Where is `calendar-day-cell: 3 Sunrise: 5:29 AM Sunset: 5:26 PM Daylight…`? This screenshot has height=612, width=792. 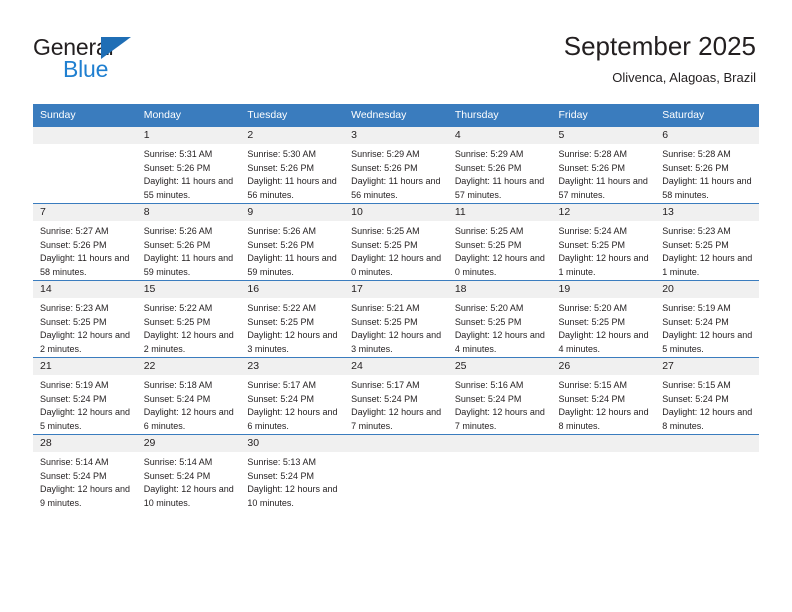
calendar-day-cell: 3 Sunrise: 5:29 AM Sunset: 5:26 PM Daylight… is located at coordinates (396, 165).